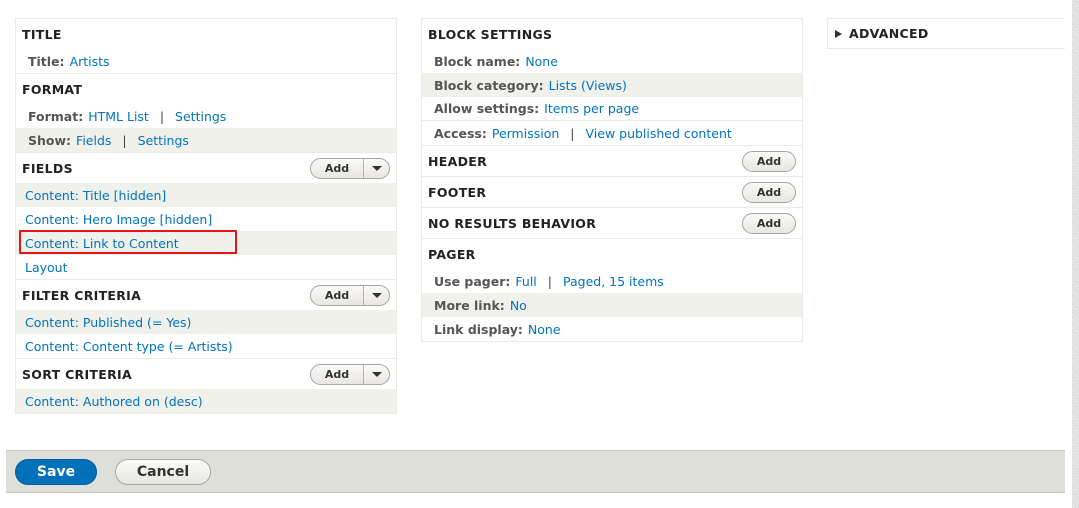  What do you see at coordinates (129, 346) in the screenshot?
I see `filter-link-content-type: Content: Content type (= Artists)` at bounding box center [129, 346].